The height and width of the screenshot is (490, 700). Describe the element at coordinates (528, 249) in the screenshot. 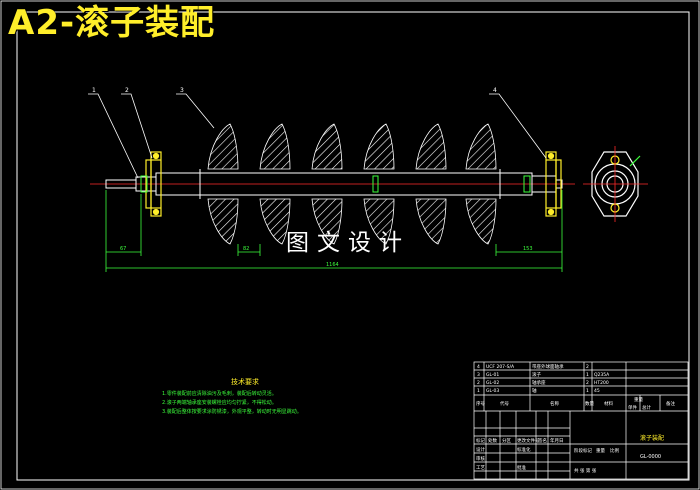

I see `dim-right-end: 153` at that location.